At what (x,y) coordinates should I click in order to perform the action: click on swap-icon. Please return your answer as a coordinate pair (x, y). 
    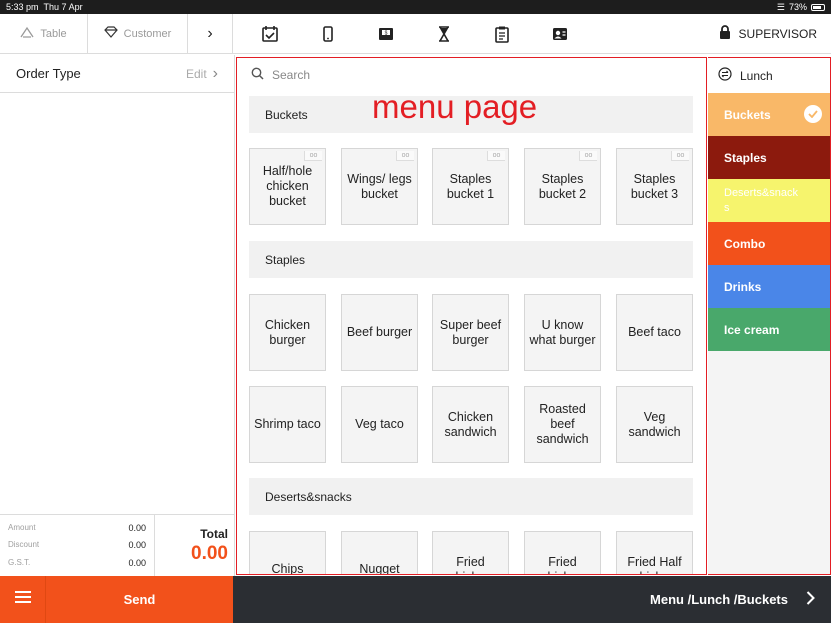
    Looking at the image, I should click on (725, 75).